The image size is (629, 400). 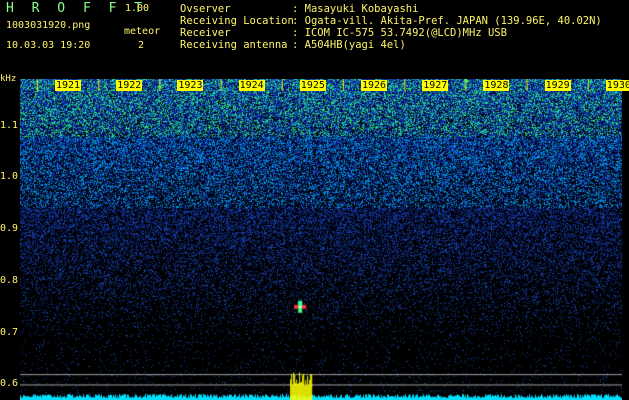 What do you see at coordinates (68, 85) in the screenshot?
I see `time-tick-label: 1921` at bounding box center [68, 85].